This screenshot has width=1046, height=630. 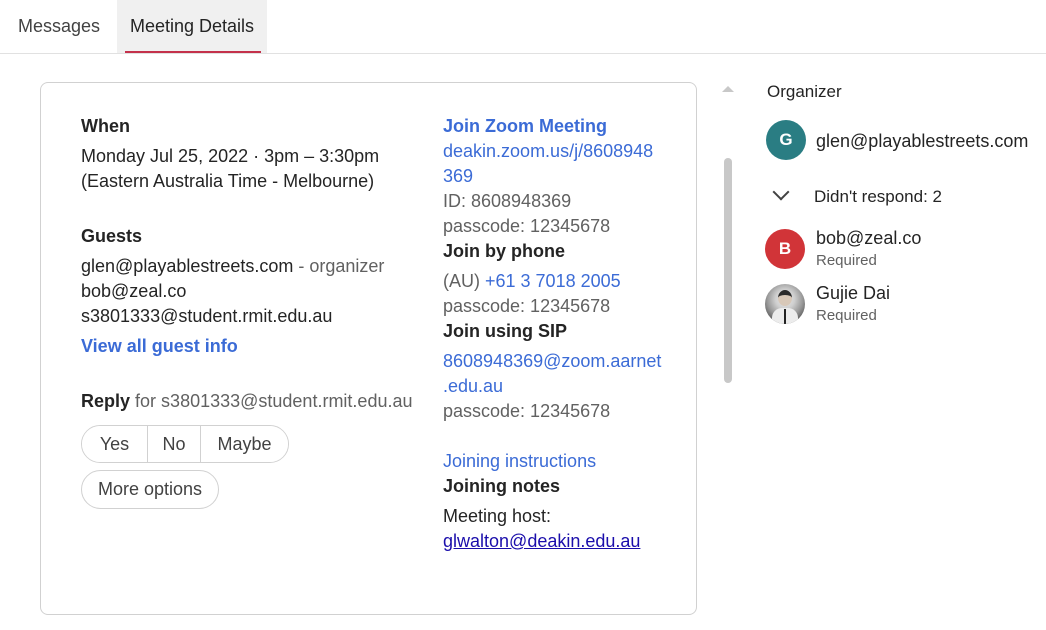 I want to click on guest-role: - organizer, so click(x=339, y=266).